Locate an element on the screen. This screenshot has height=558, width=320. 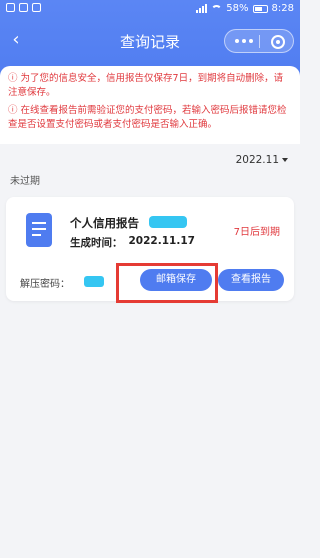
date-filter-label: 2022.11 is located at coordinates (257, 160).